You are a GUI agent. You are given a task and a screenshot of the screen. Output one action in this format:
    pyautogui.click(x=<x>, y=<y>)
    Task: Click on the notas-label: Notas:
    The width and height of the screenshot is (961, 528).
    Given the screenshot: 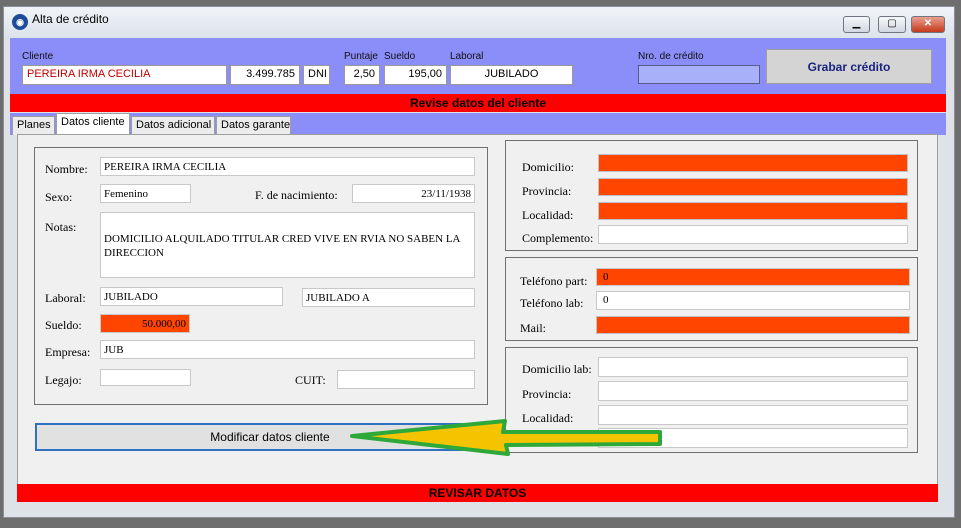 What is the action you would take?
    pyautogui.click(x=61, y=227)
    